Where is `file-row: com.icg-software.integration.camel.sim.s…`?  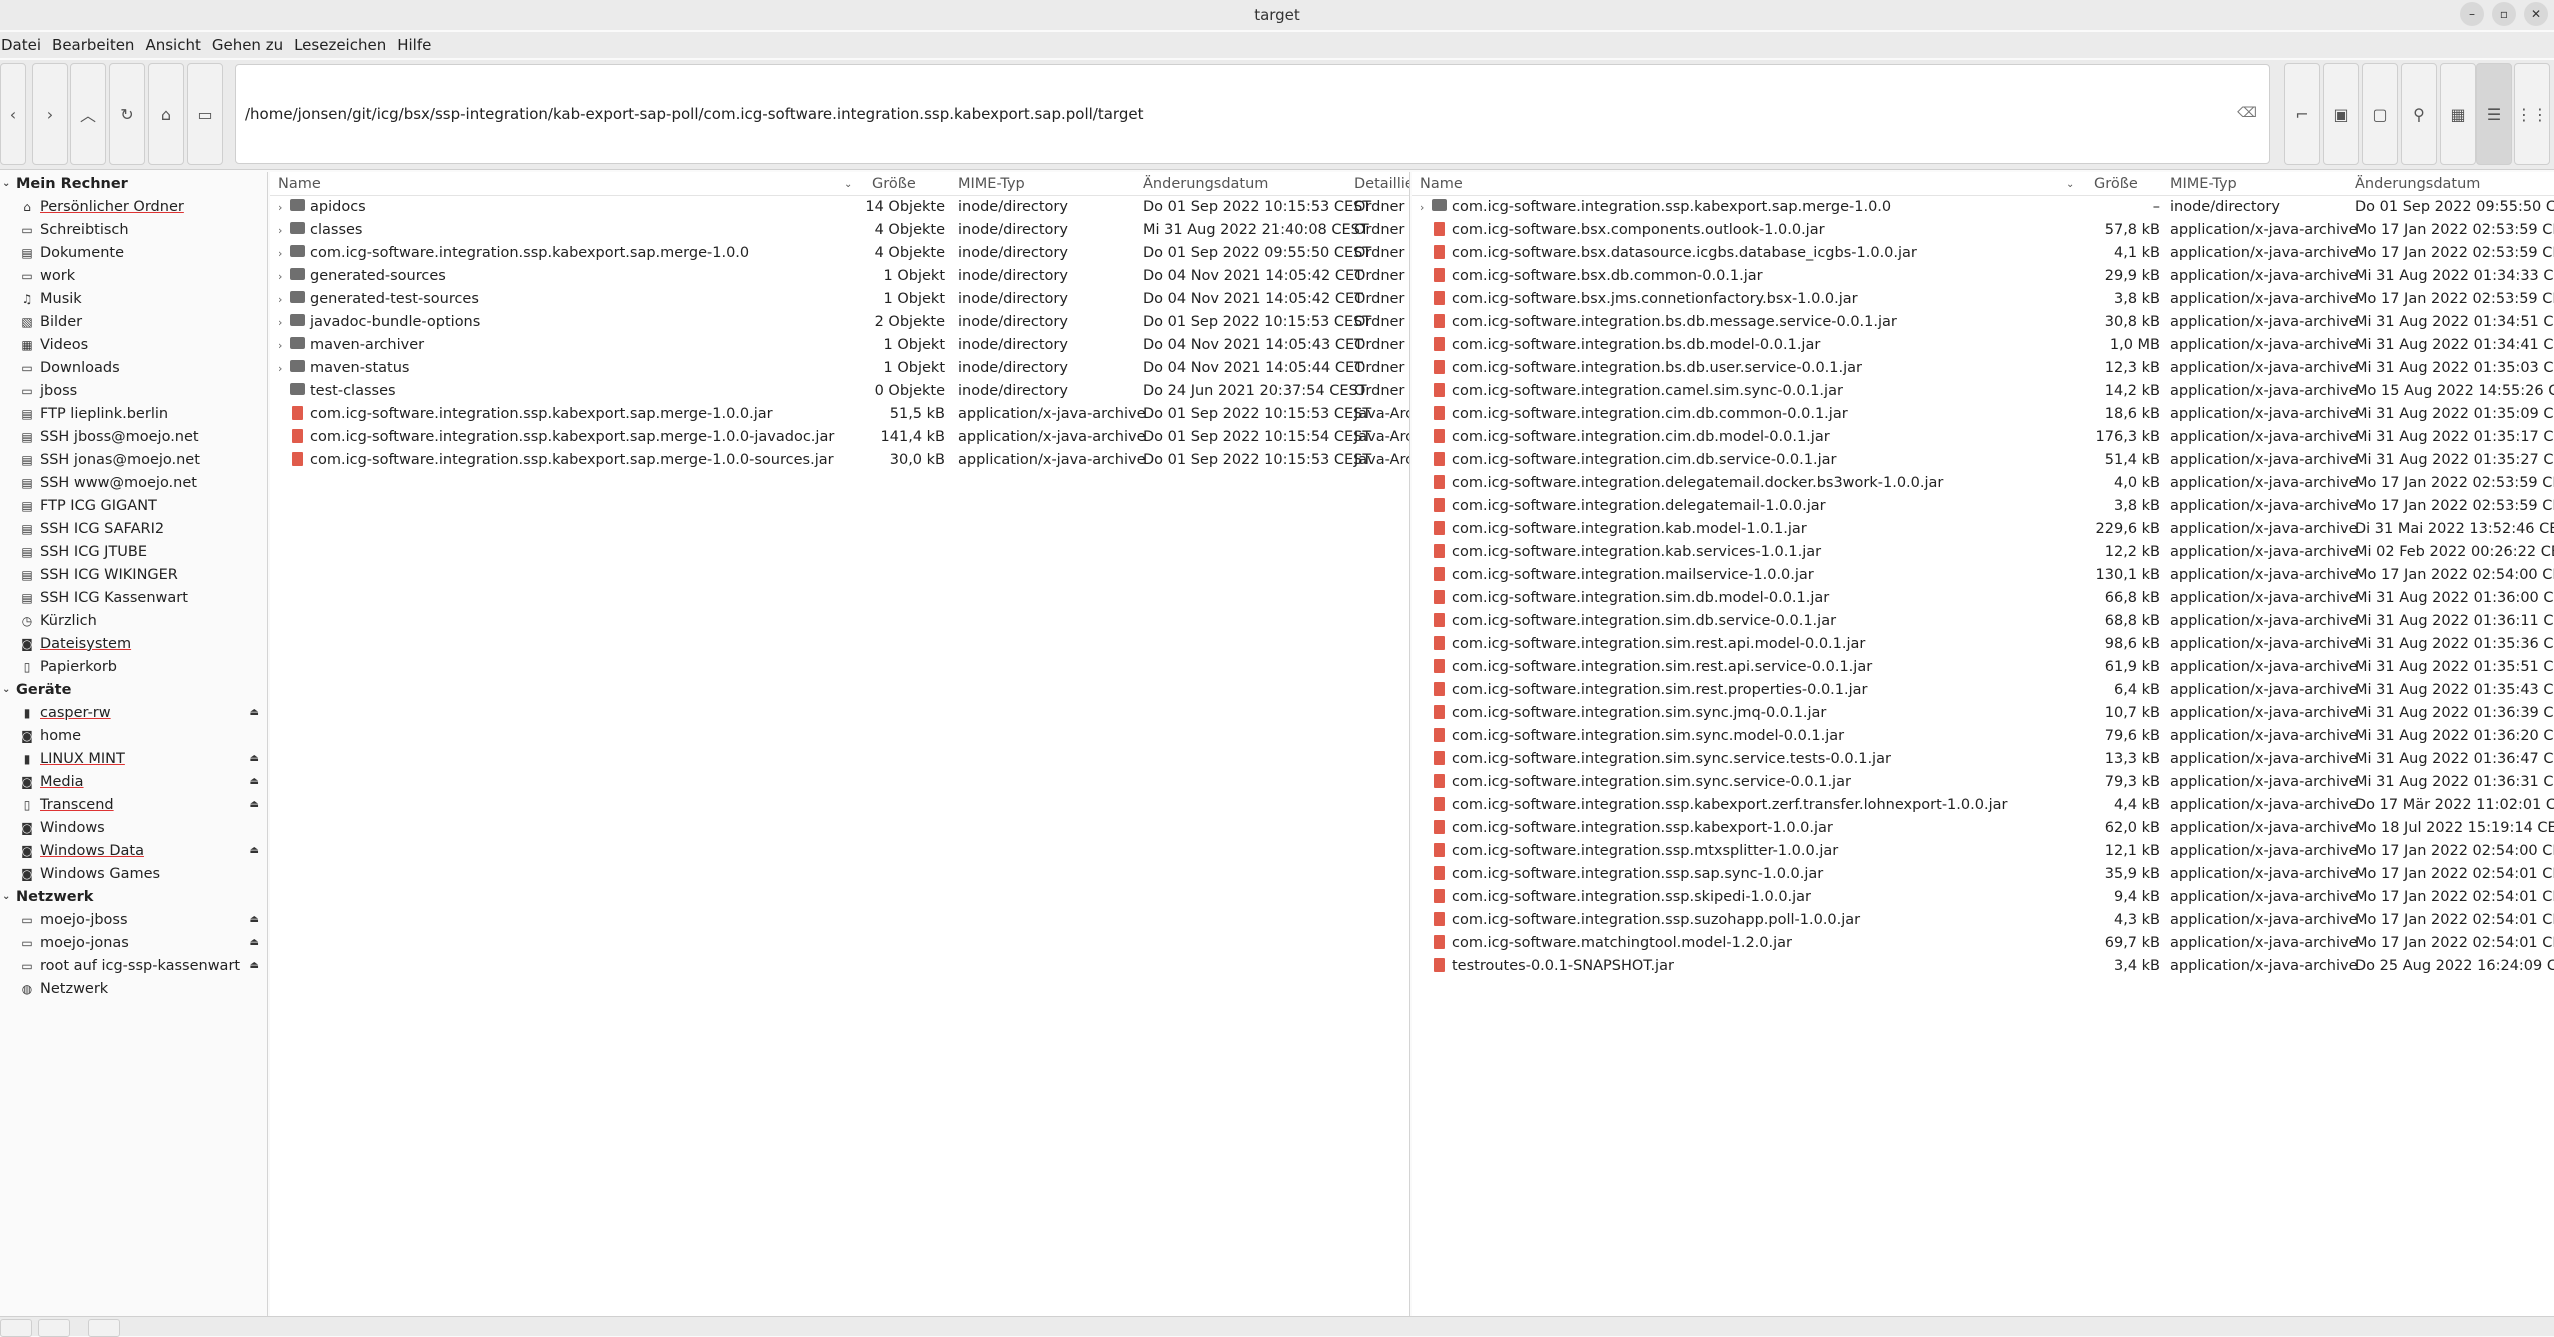 file-row: com.icg-software.integration.camel.sim.s… is located at coordinates (1983, 391).